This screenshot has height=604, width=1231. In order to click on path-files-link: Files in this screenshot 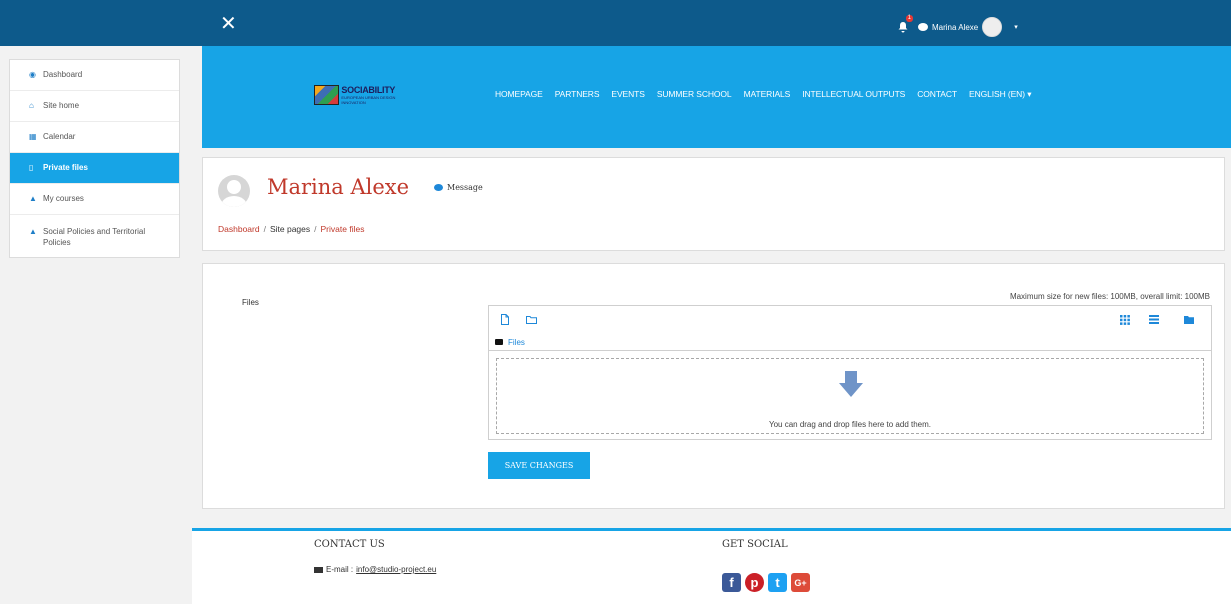, I will do `click(516, 342)`.